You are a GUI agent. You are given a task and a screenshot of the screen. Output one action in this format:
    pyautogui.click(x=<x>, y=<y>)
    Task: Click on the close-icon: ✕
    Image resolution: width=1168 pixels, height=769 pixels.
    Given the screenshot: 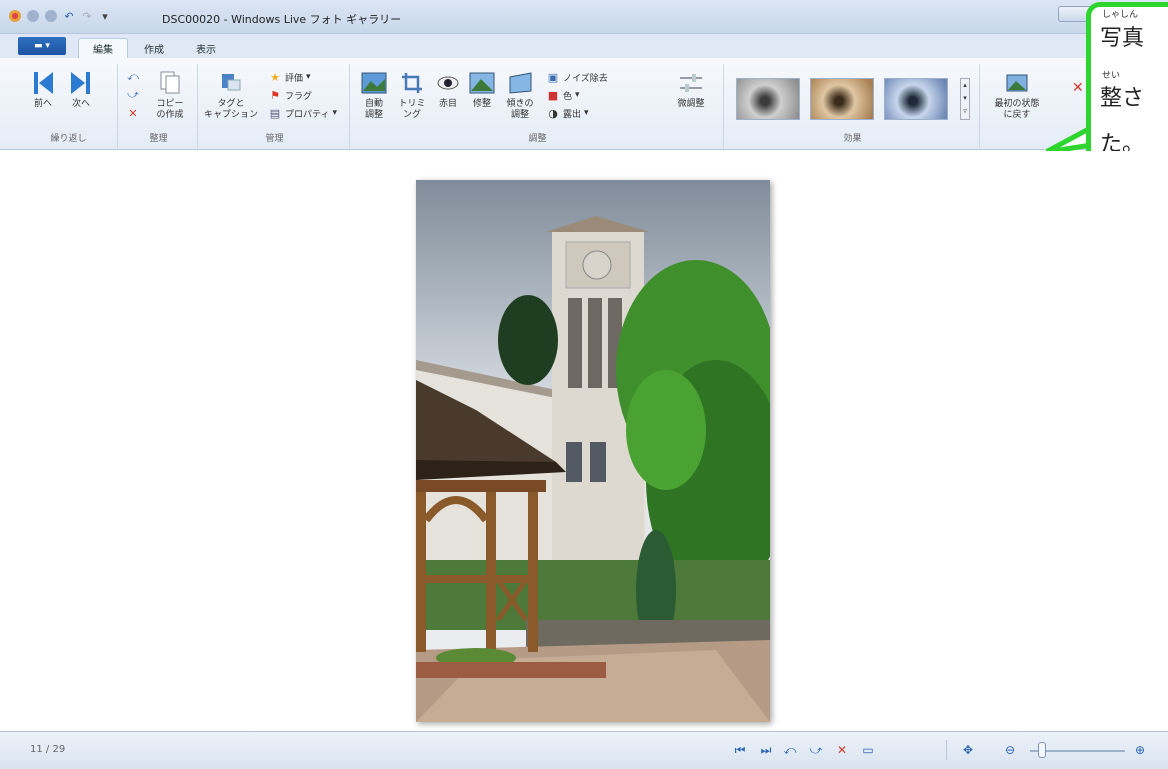 What is the action you would take?
    pyautogui.click(x=1078, y=88)
    